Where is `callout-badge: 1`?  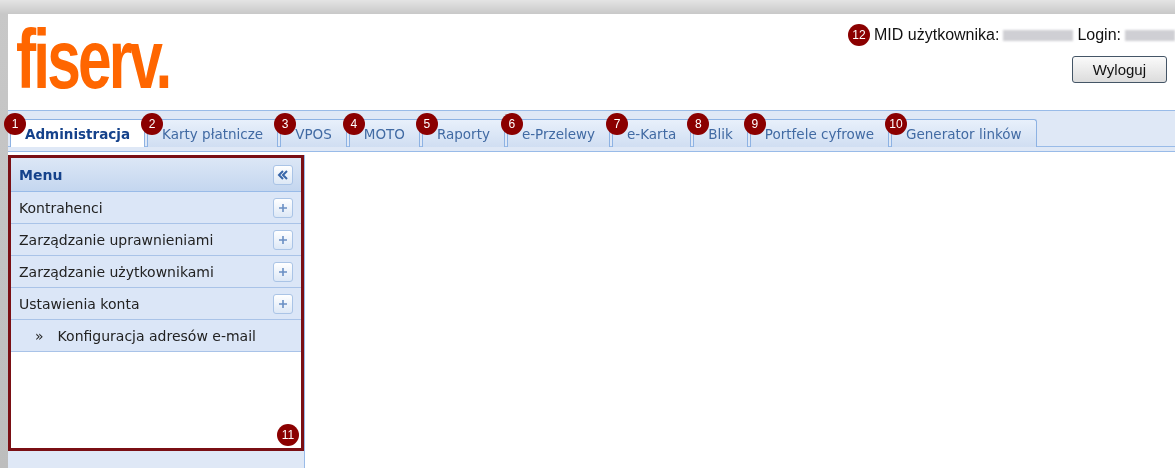
callout-badge: 1 is located at coordinates (15, 124).